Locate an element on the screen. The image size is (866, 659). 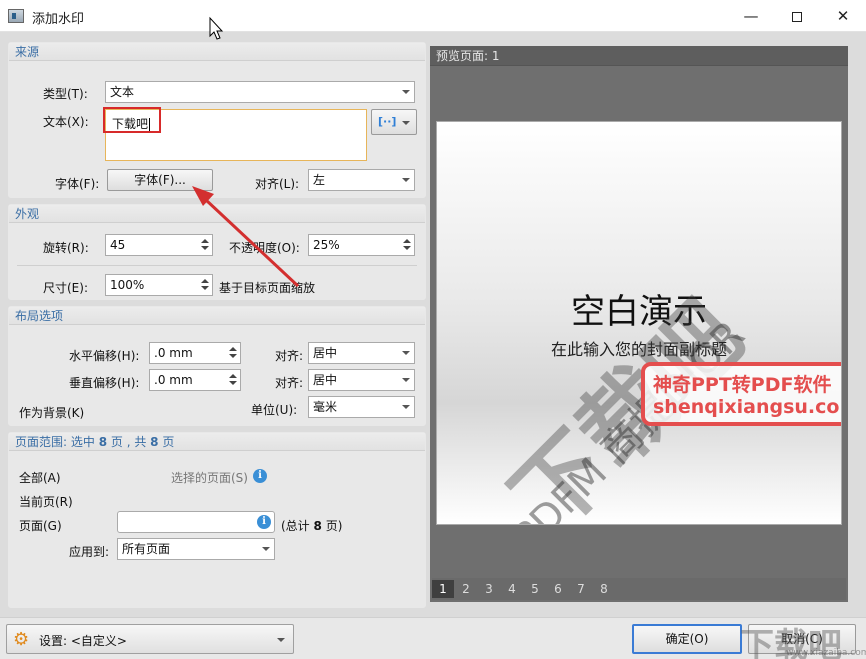
page-number-1: 1 is located at coordinates (443, 589).